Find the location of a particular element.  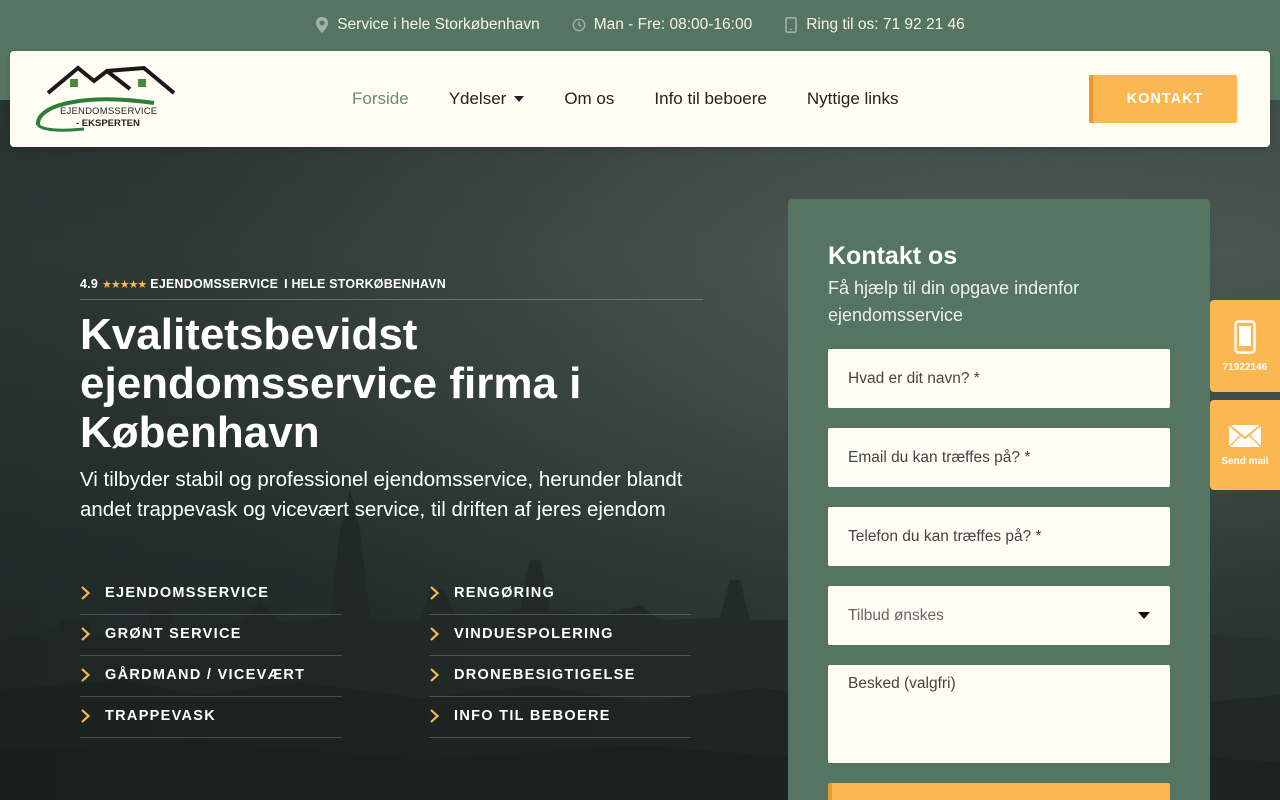

kontakt-button: KONTAKT is located at coordinates (1163, 99).